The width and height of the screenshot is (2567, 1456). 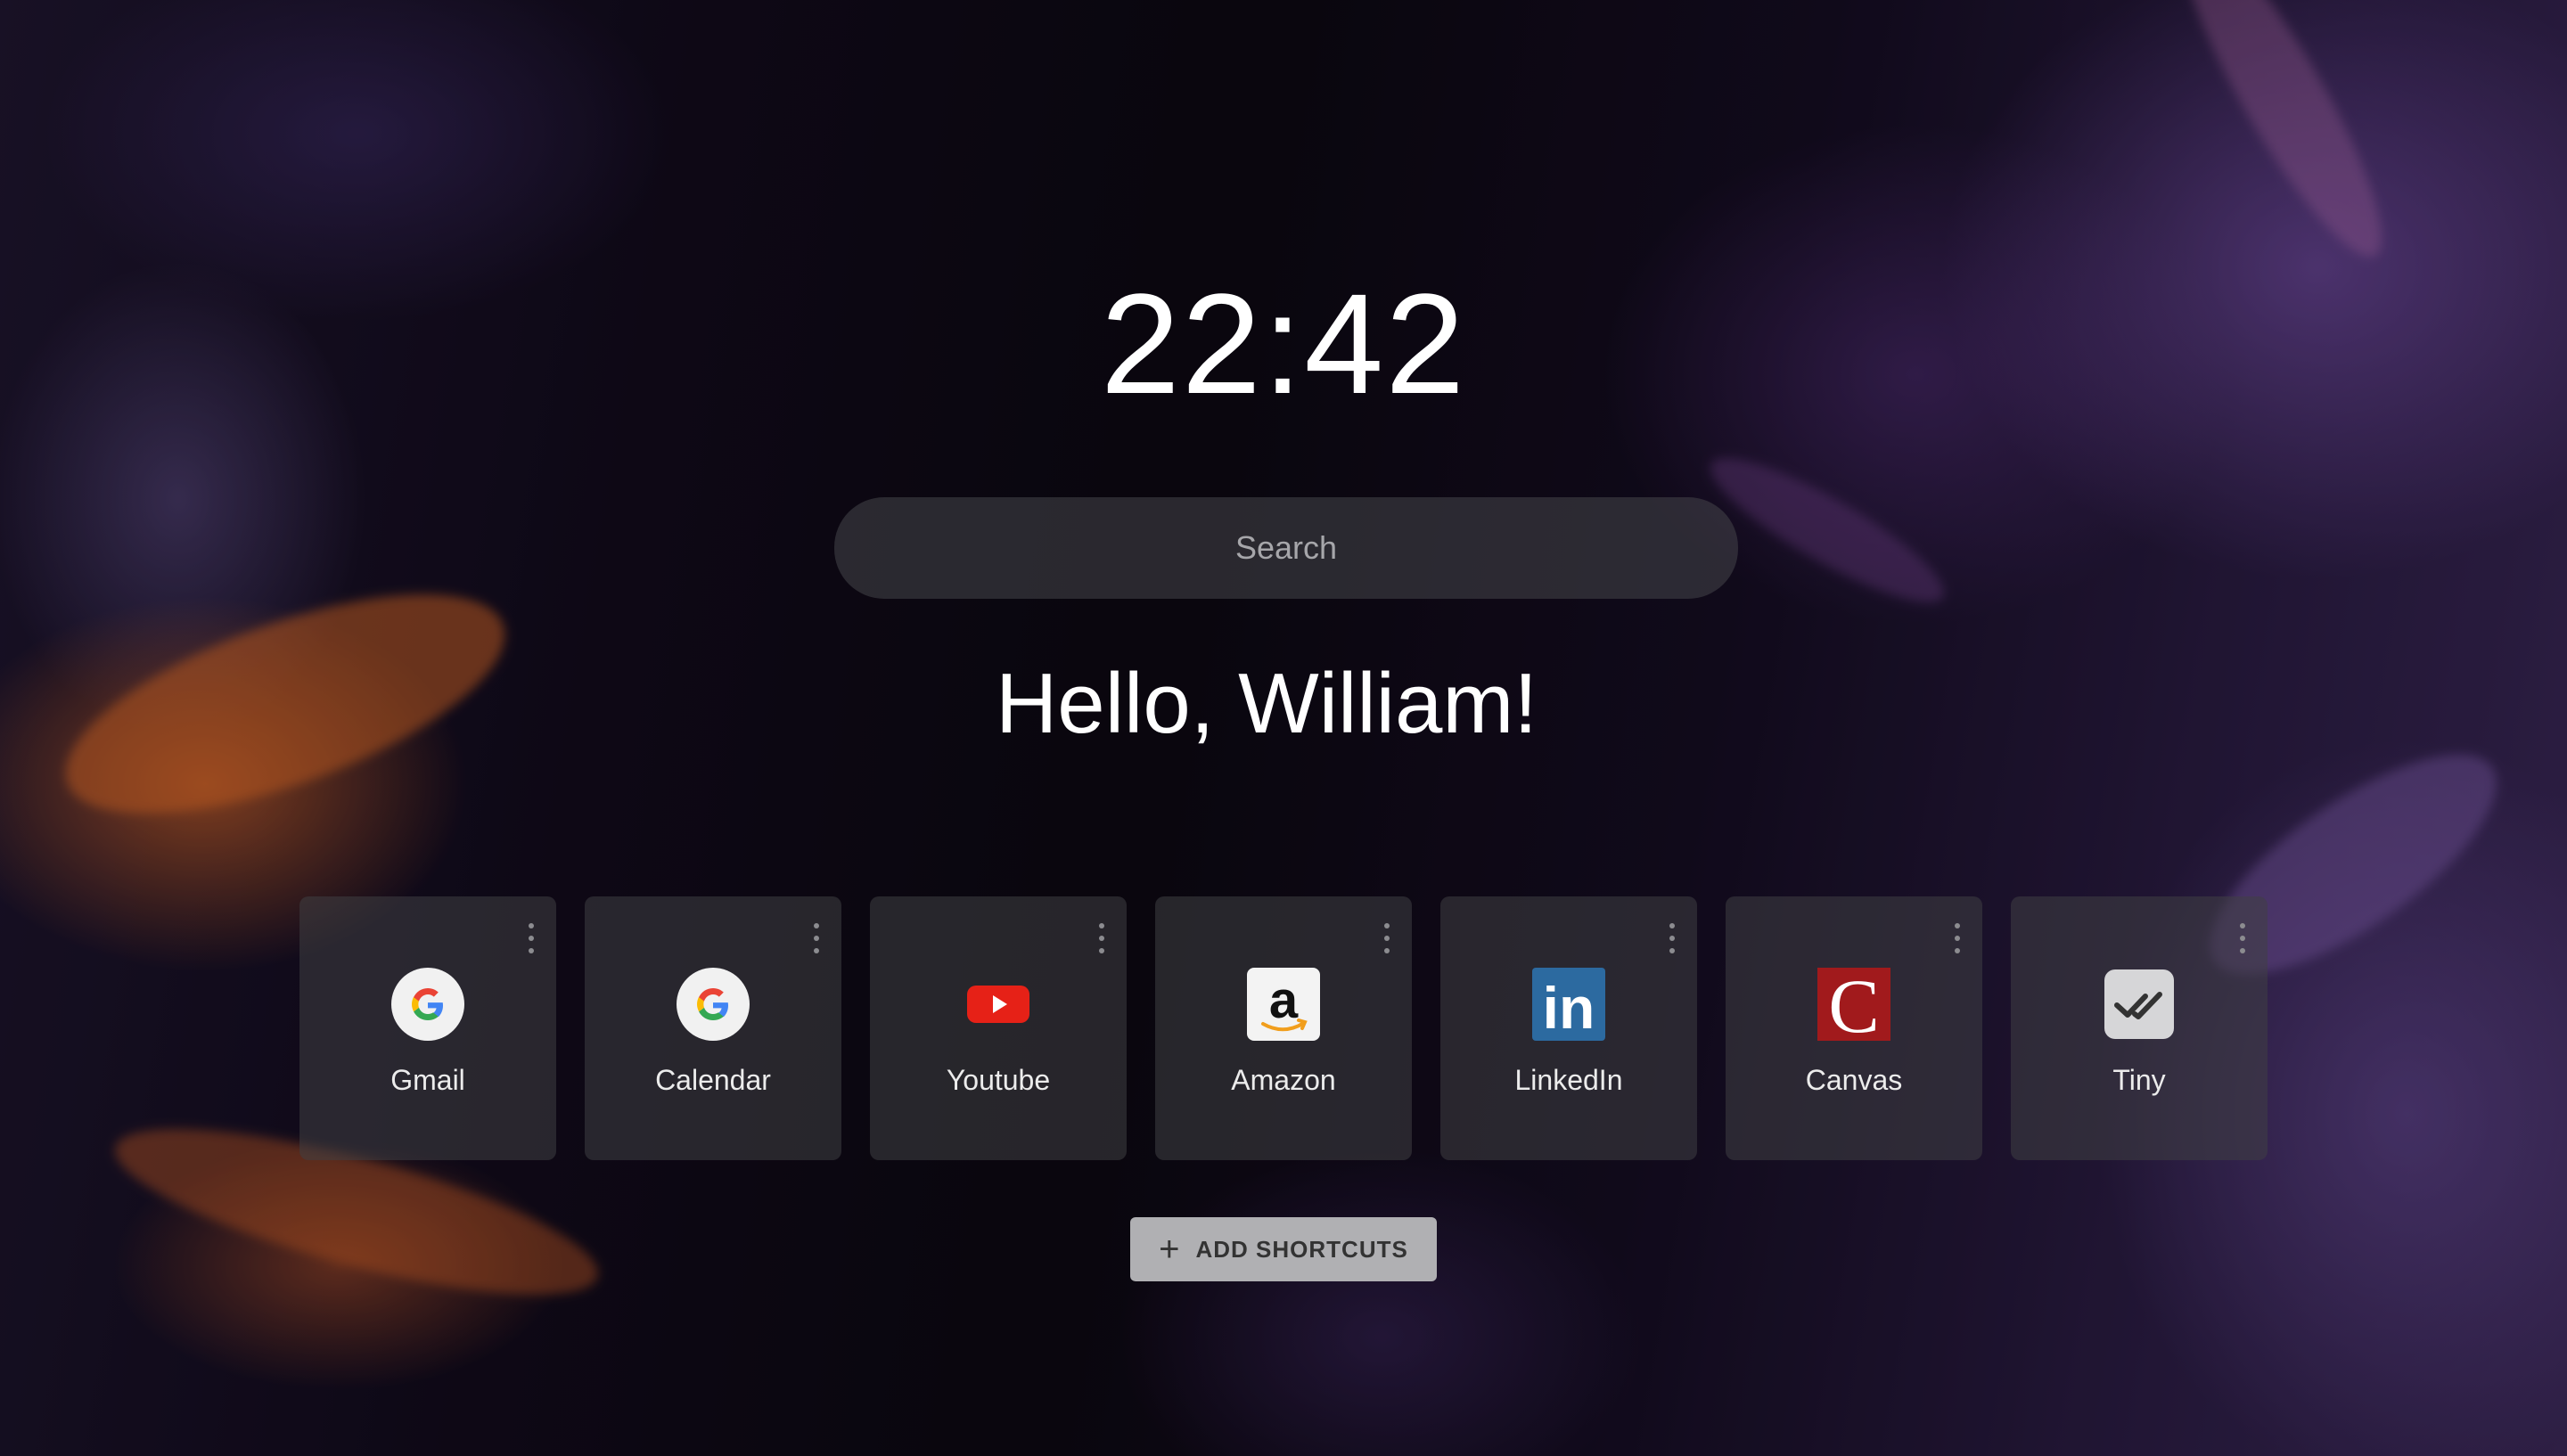 What do you see at coordinates (1283, 343) in the screenshot?
I see `clock: 22:42` at bounding box center [1283, 343].